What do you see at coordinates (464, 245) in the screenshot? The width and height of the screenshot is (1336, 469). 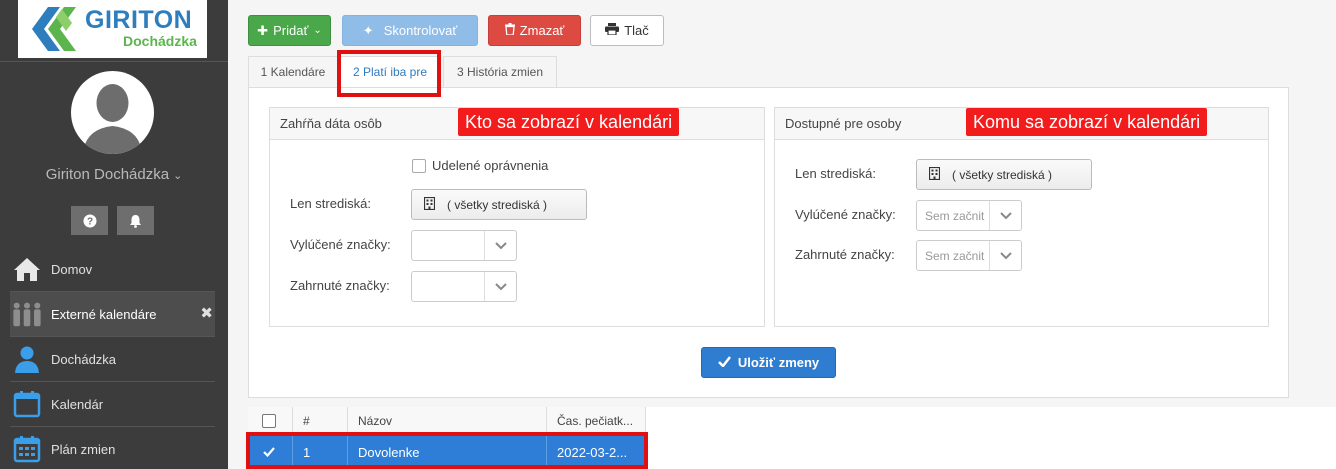 I see `excluded-tags-select` at bounding box center [464, 245].